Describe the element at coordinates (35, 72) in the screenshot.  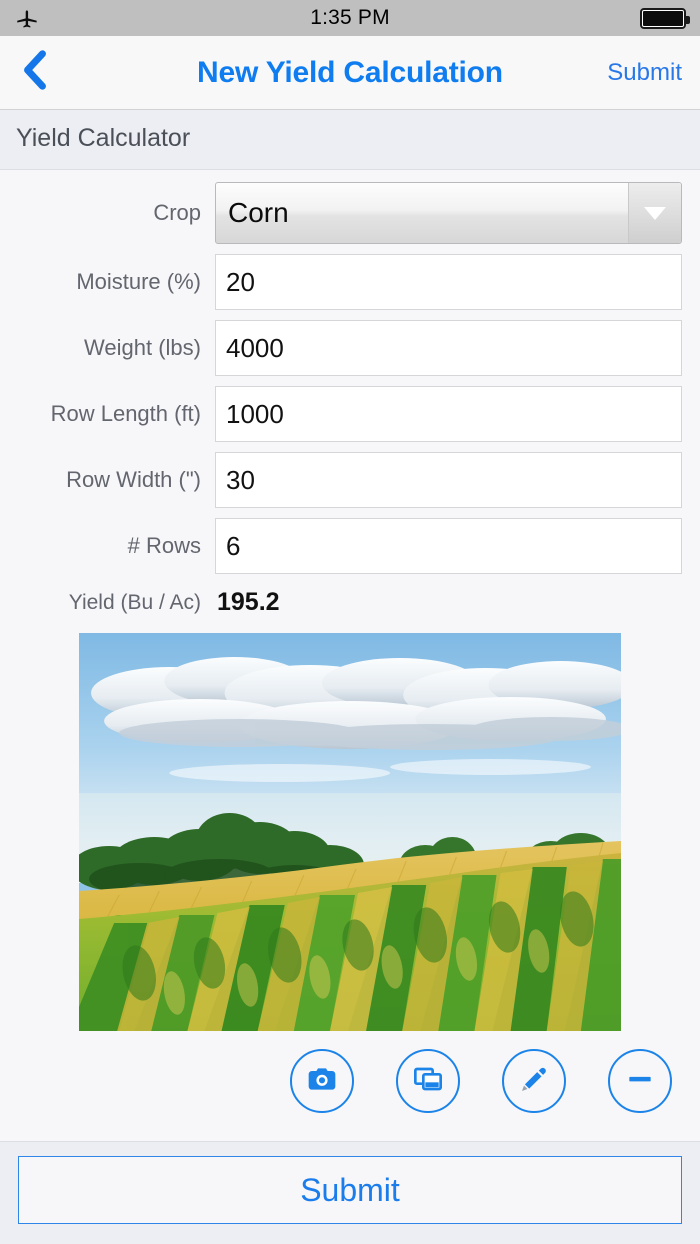
I see `chevron-left-icon` at that location.